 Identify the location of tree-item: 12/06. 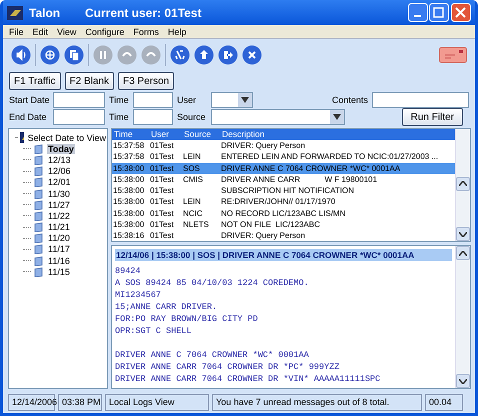
(59, 171).